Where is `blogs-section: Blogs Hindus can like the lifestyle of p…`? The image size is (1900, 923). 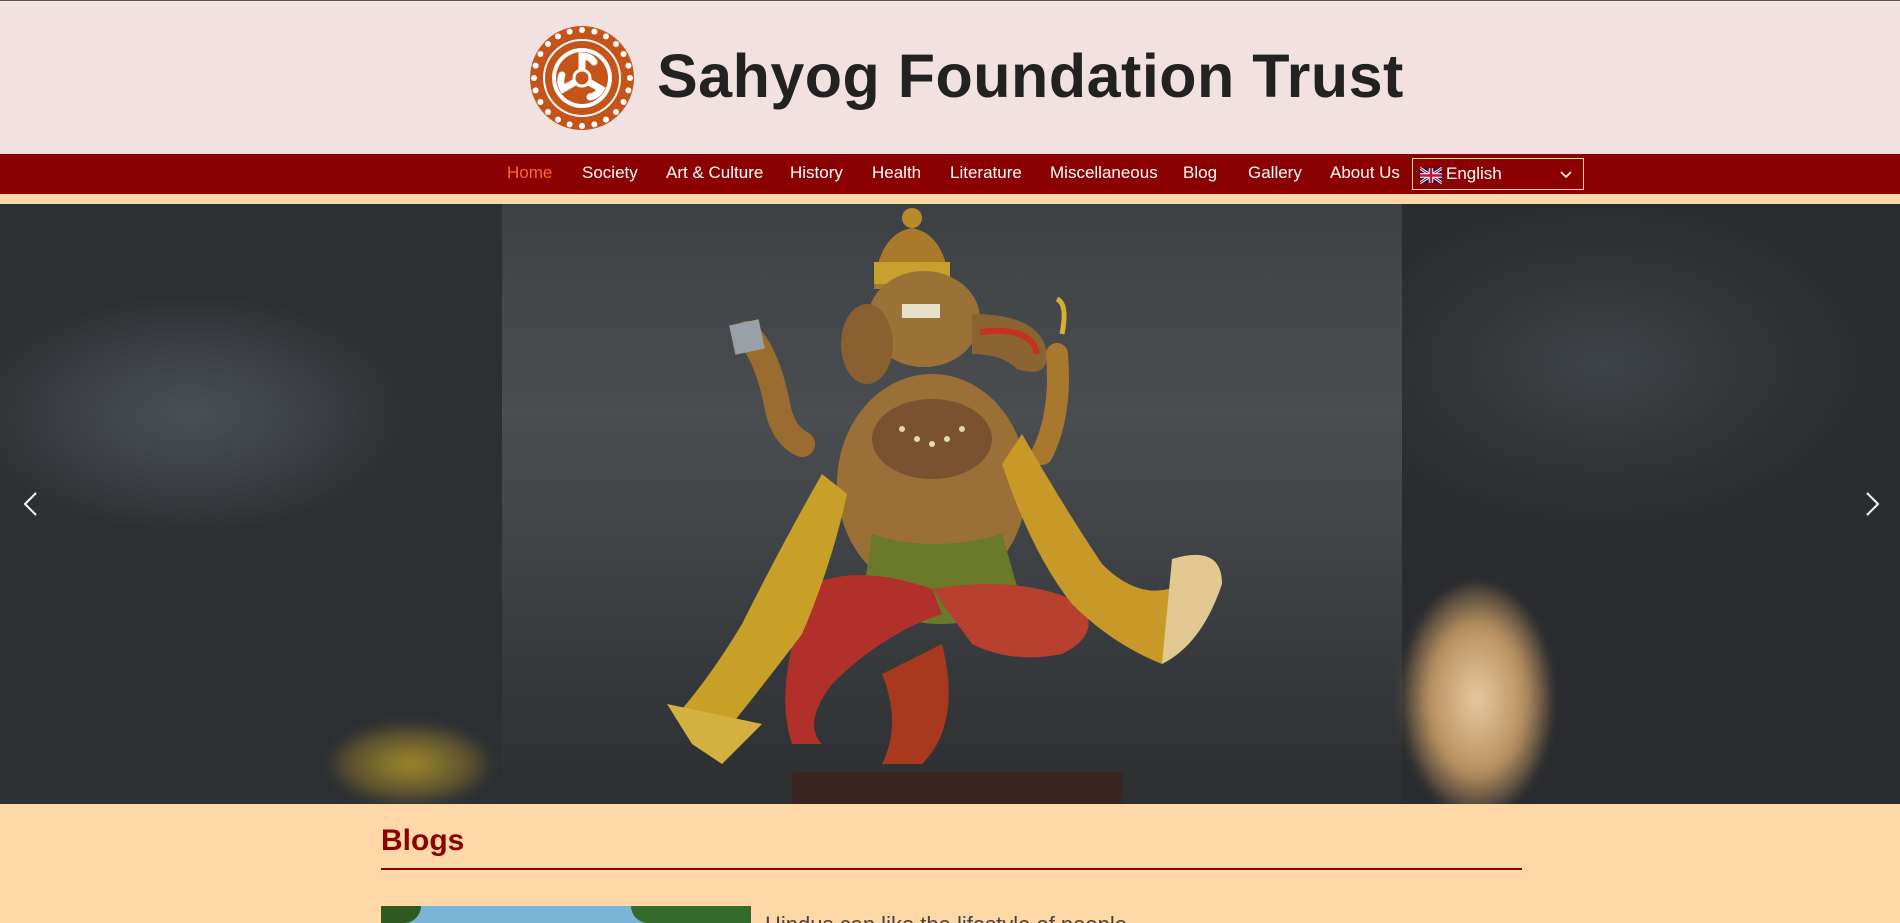 blogs-section: Blogs Hindus can like the lifestyle of p… is located at coordinates (950, 863).